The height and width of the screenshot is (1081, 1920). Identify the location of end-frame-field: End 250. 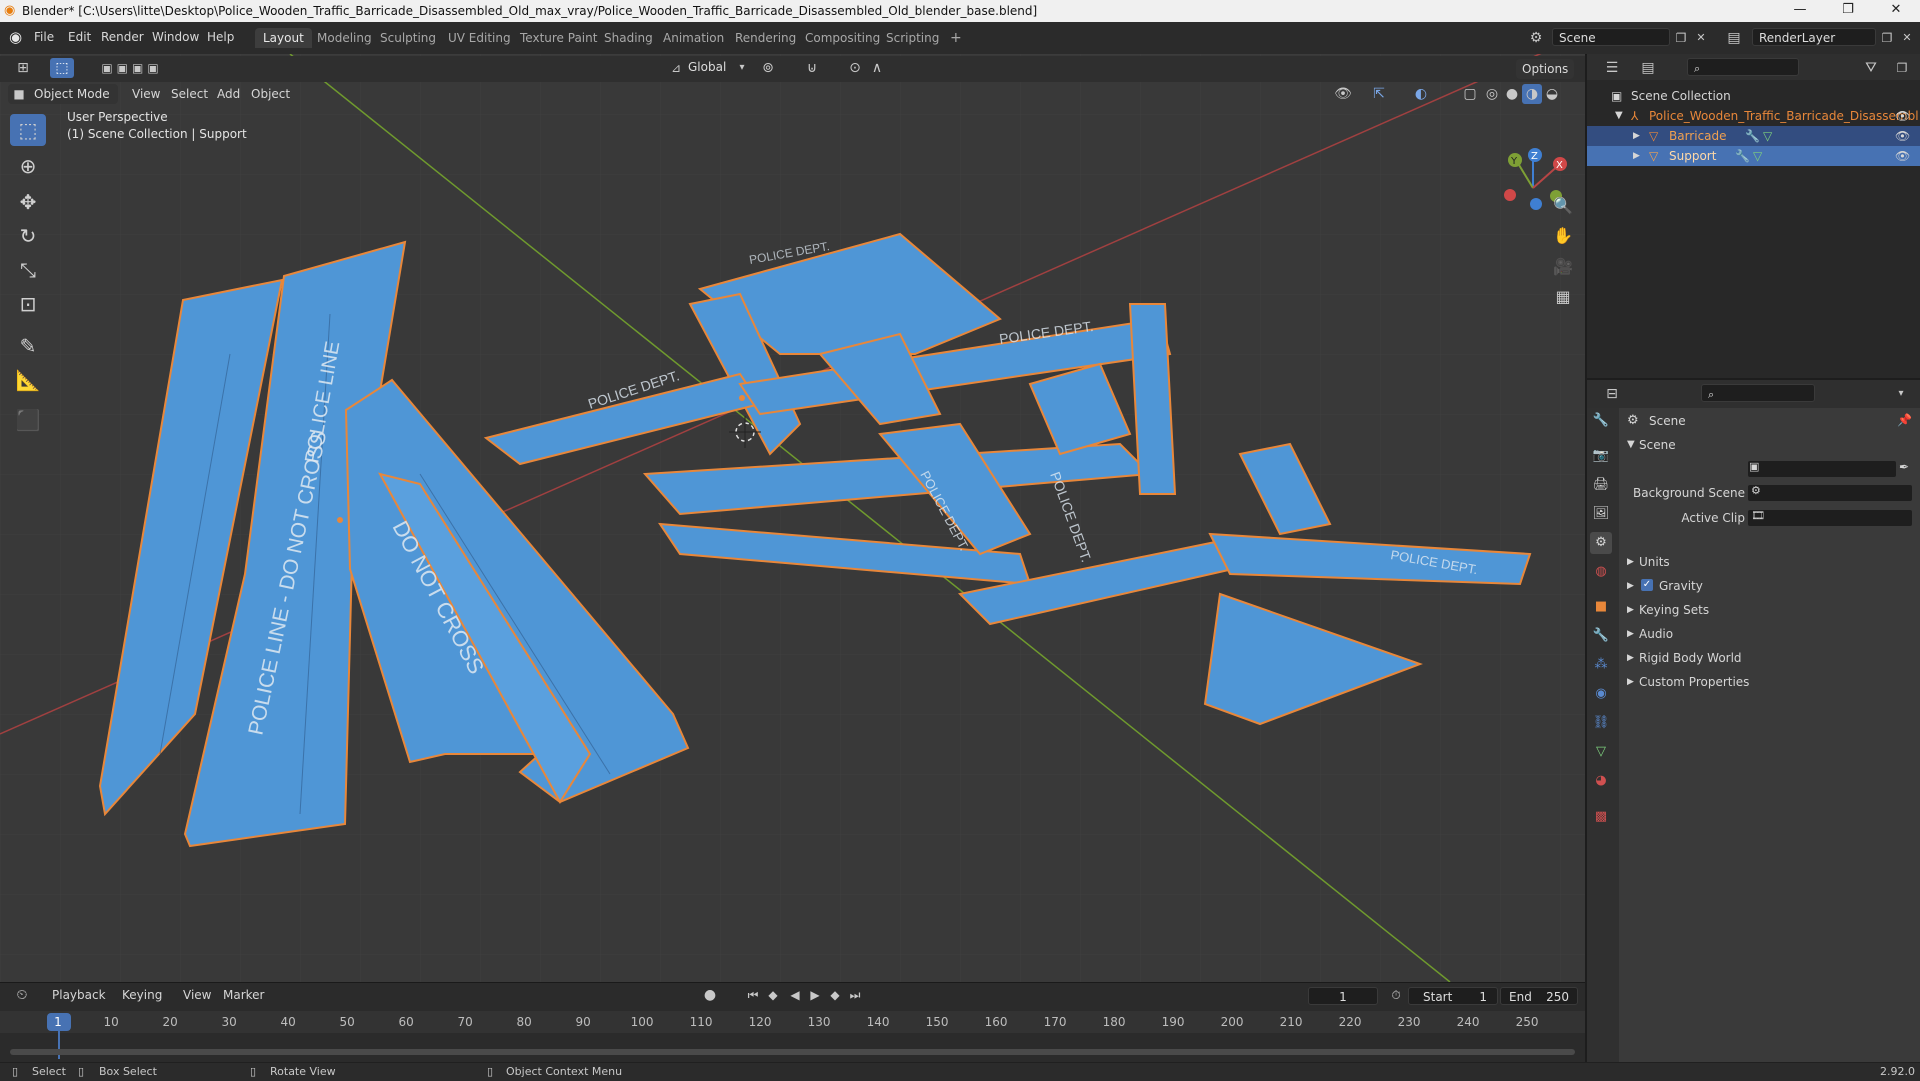
(1539, 996).